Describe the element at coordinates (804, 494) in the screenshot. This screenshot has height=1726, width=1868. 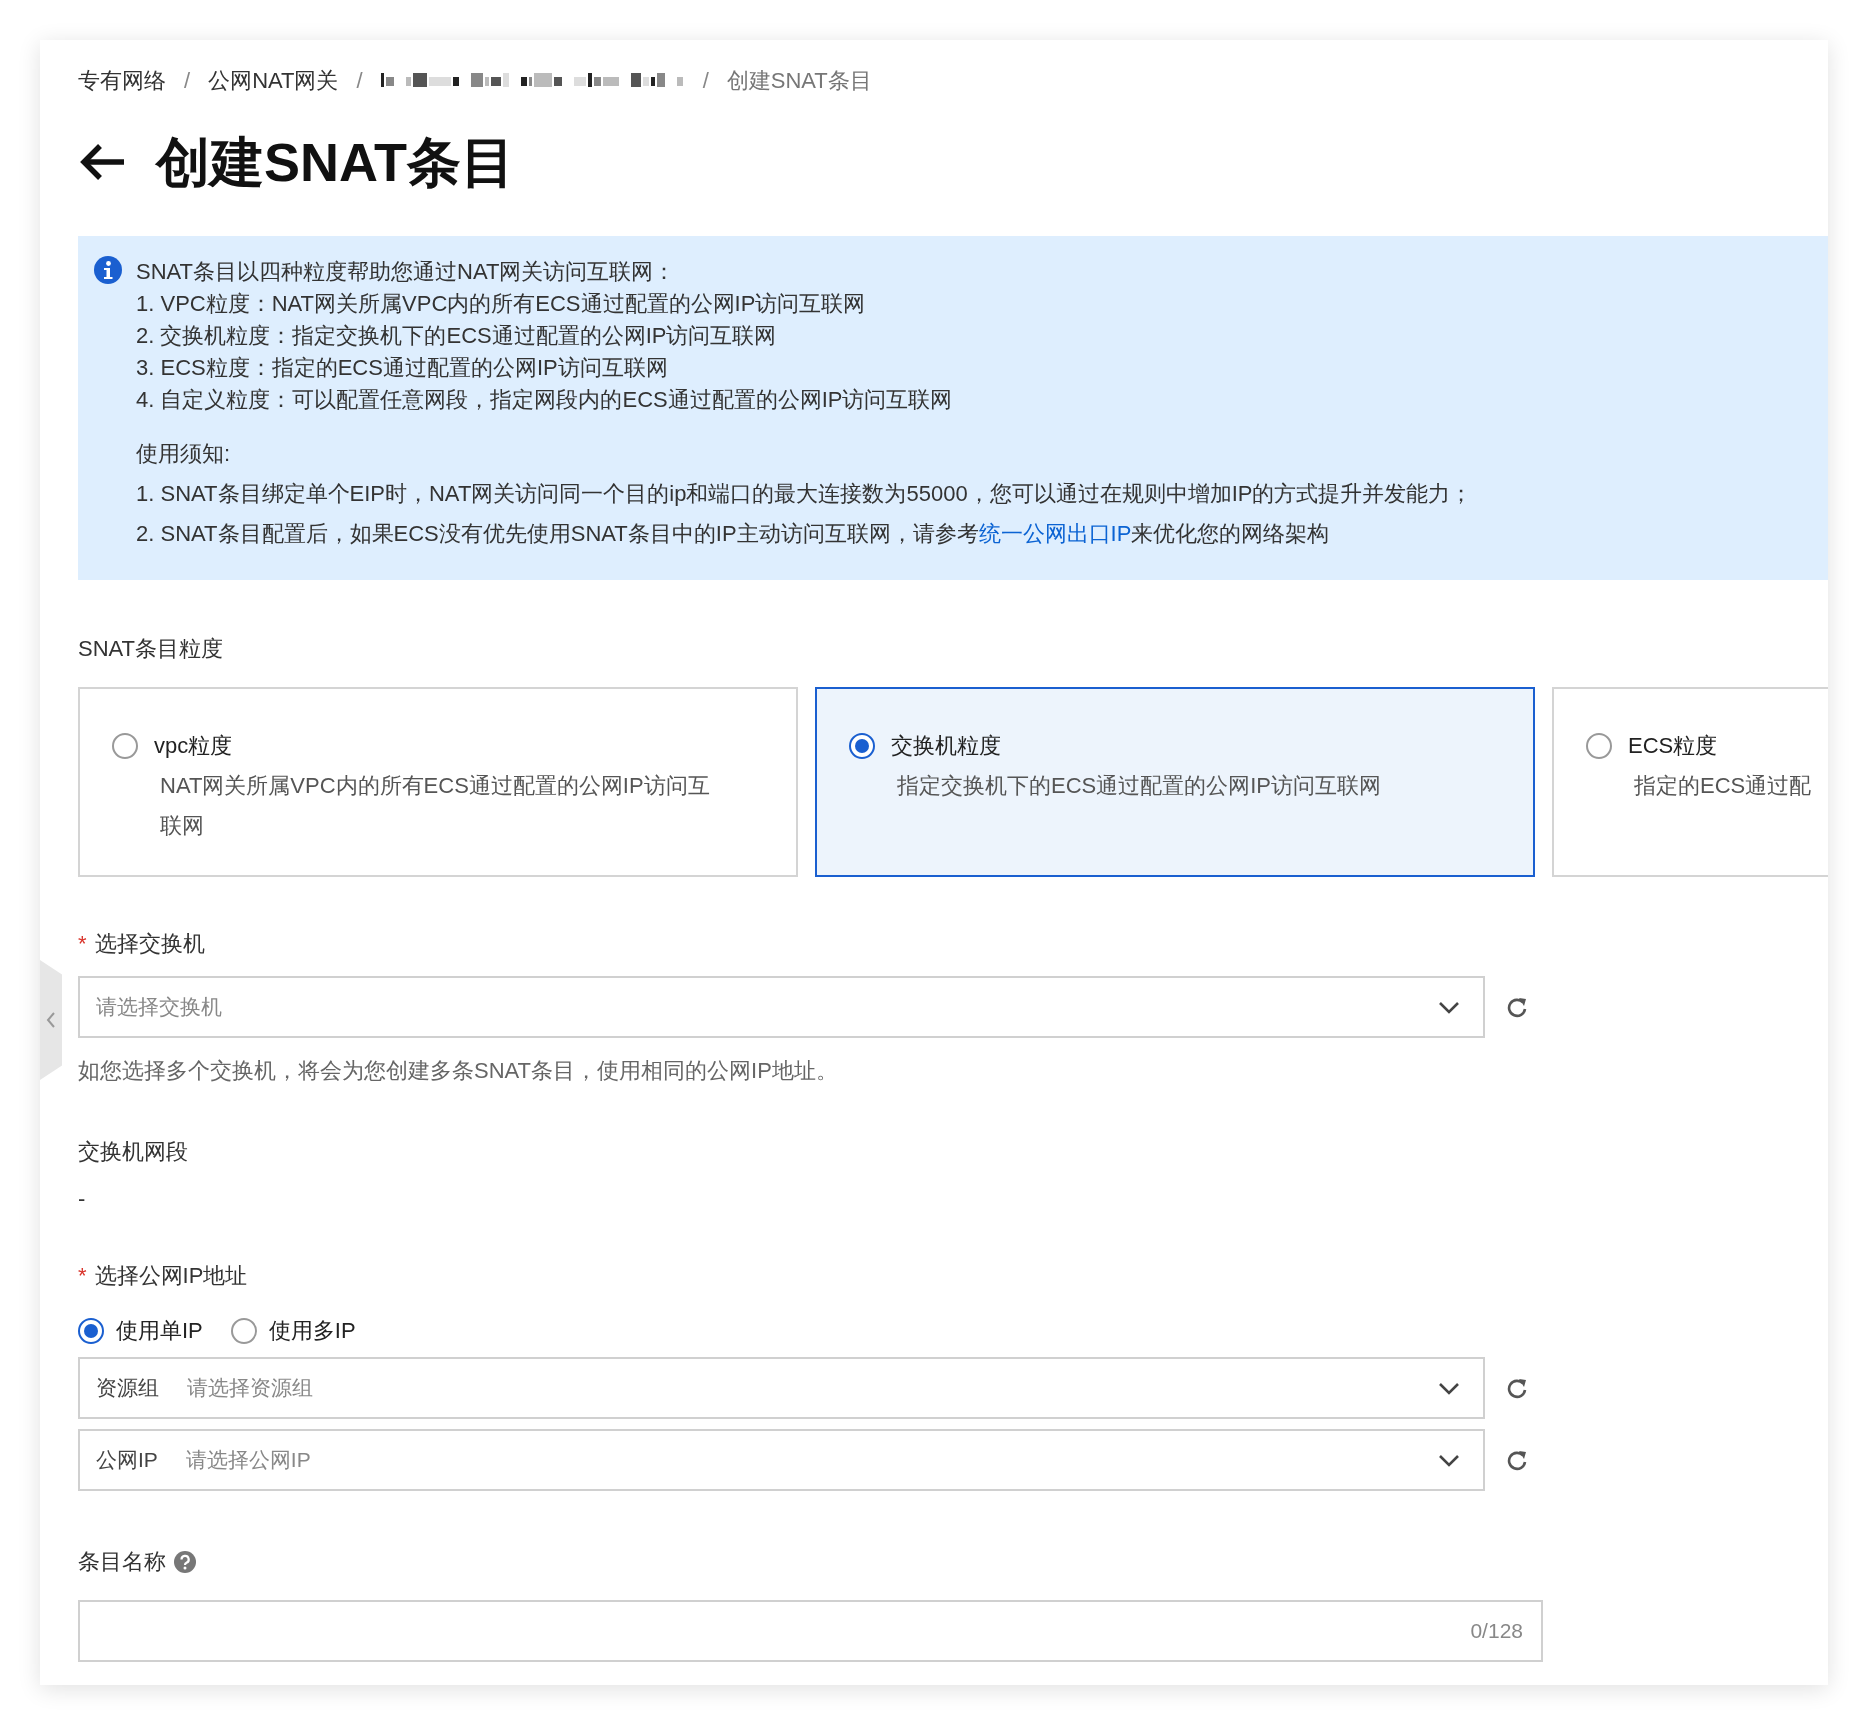
I see `notice-text: 1. SNAT条目绑定单个EIP时，NAT网关访问同一个目的ip和端口的最大连接数为55000，您可以通过在规则中增加IP的方式提升并发能力；` at that location.